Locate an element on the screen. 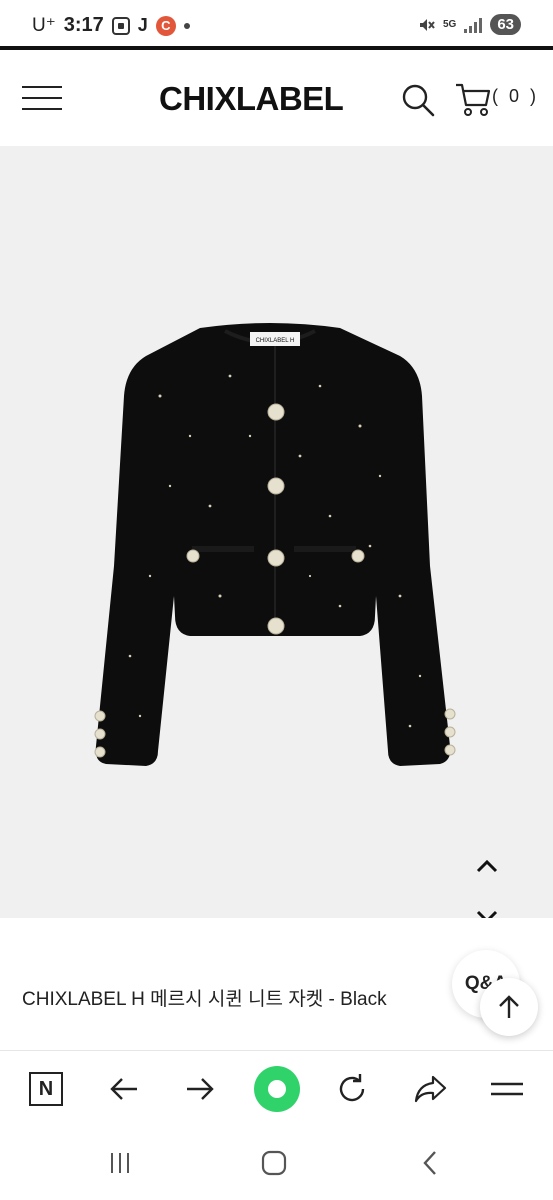 The image size is (553, 1200). product-title: CHIXLABEL H 메르시 시퀸 니트 자켓 - Black is located at coordinates (204, 999).